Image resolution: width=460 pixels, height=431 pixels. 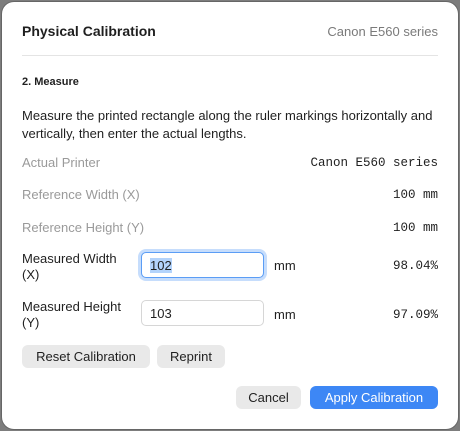 What do you see at coordinates (71, 306) in the screenshot?
I see `measured-height-label-line1: Measured Height` at bounding box center [71, 306].